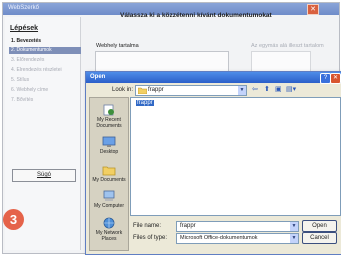 Image resolution: width=341 pixels, height=255 pixels. I want to click on file-name-value: frappr, so click(188, 226).